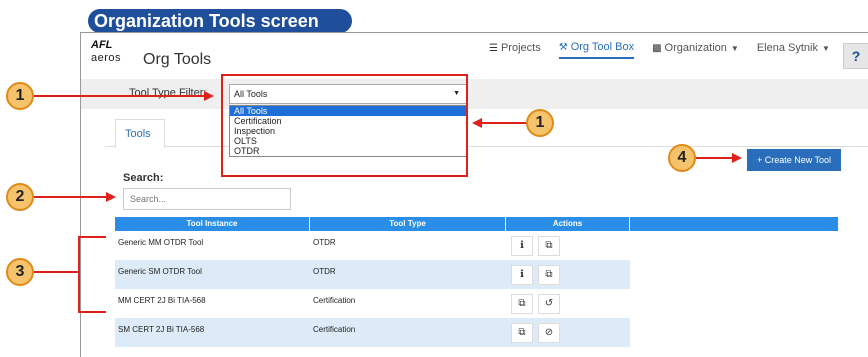 Image resolution: width=868 pixels, height=357 pixels. Describe the element at coordinates (520, 48) in the screenshot. I see `nav-projects-label: Projects` at that location.